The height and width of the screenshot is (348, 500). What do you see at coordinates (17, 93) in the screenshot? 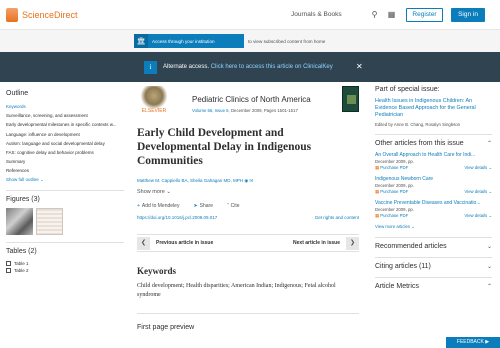
I see `outline-title: Outline` at bounding box center [17, 93].